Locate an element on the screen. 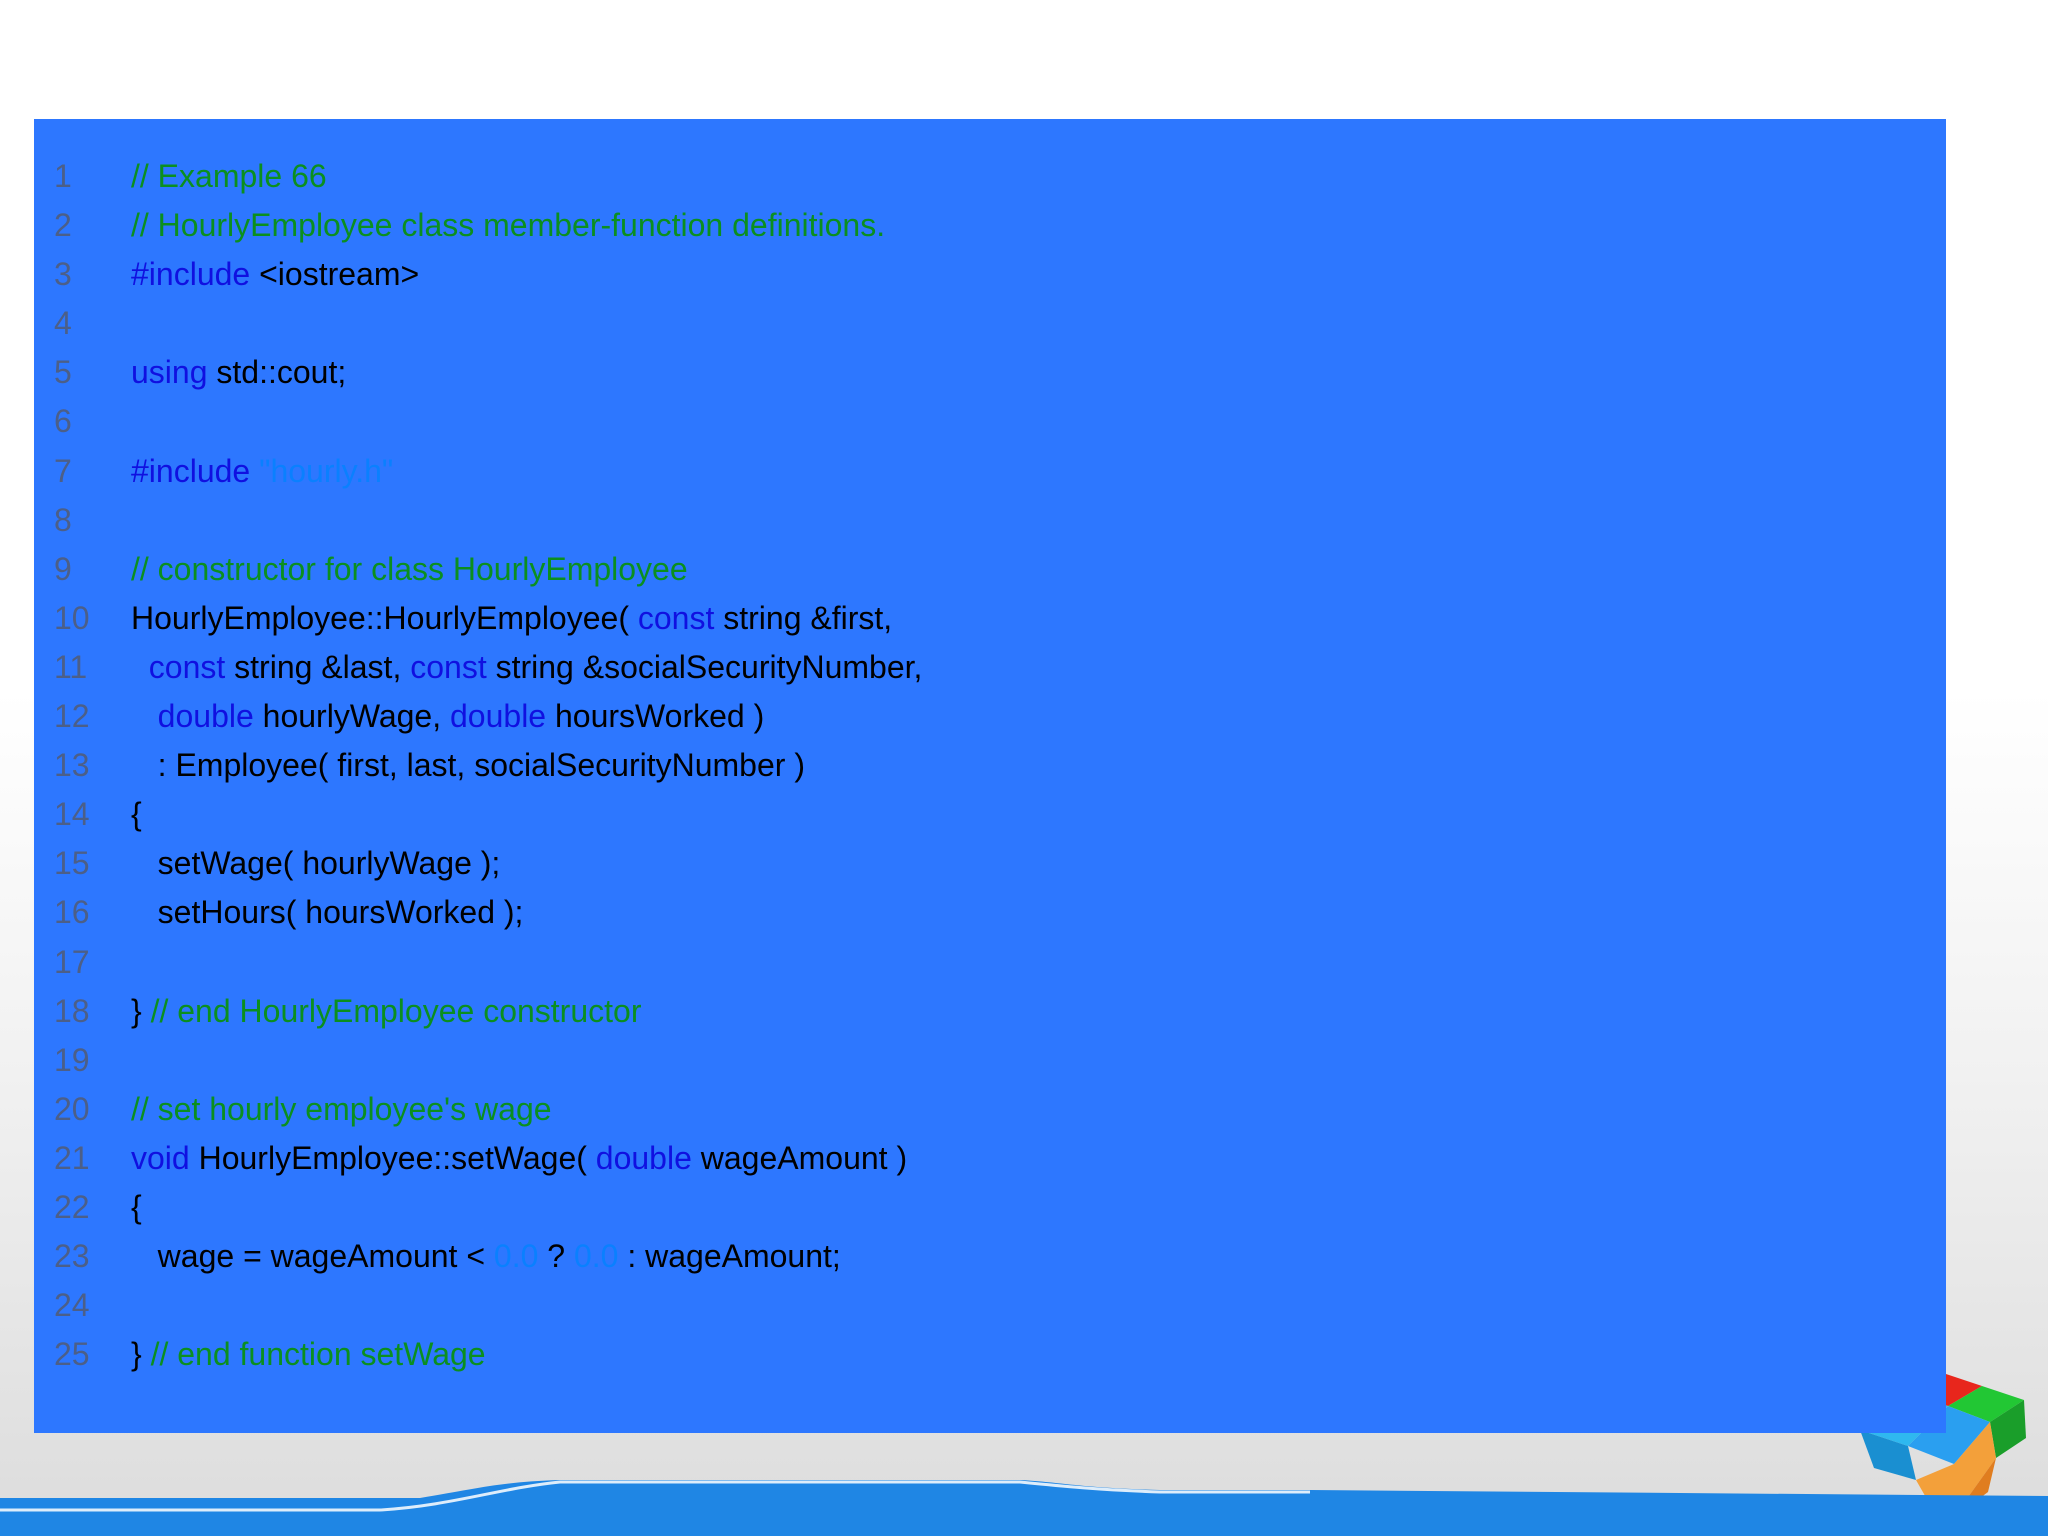  code-text: setWage( hourlyWage ); is located at coordinates (316, 863).